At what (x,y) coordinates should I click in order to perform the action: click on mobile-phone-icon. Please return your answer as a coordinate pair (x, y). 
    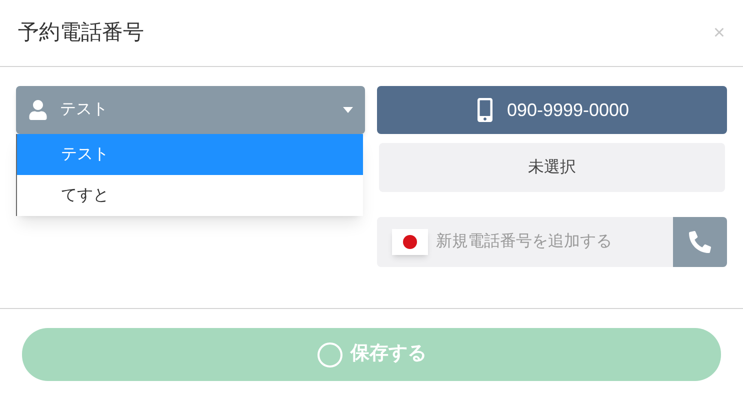
    Looking at the image, I should click on (484, 110).